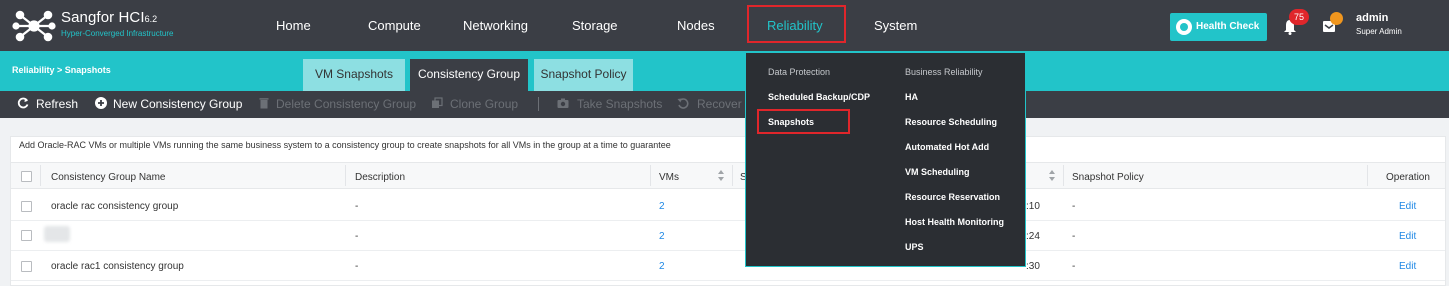 Image resolution: width=1449 pixels, height=286 pixels. What do you see at coordinates (437, 102) in the screenshot?
I see `clone-icon` at bounding box center [437, 102].